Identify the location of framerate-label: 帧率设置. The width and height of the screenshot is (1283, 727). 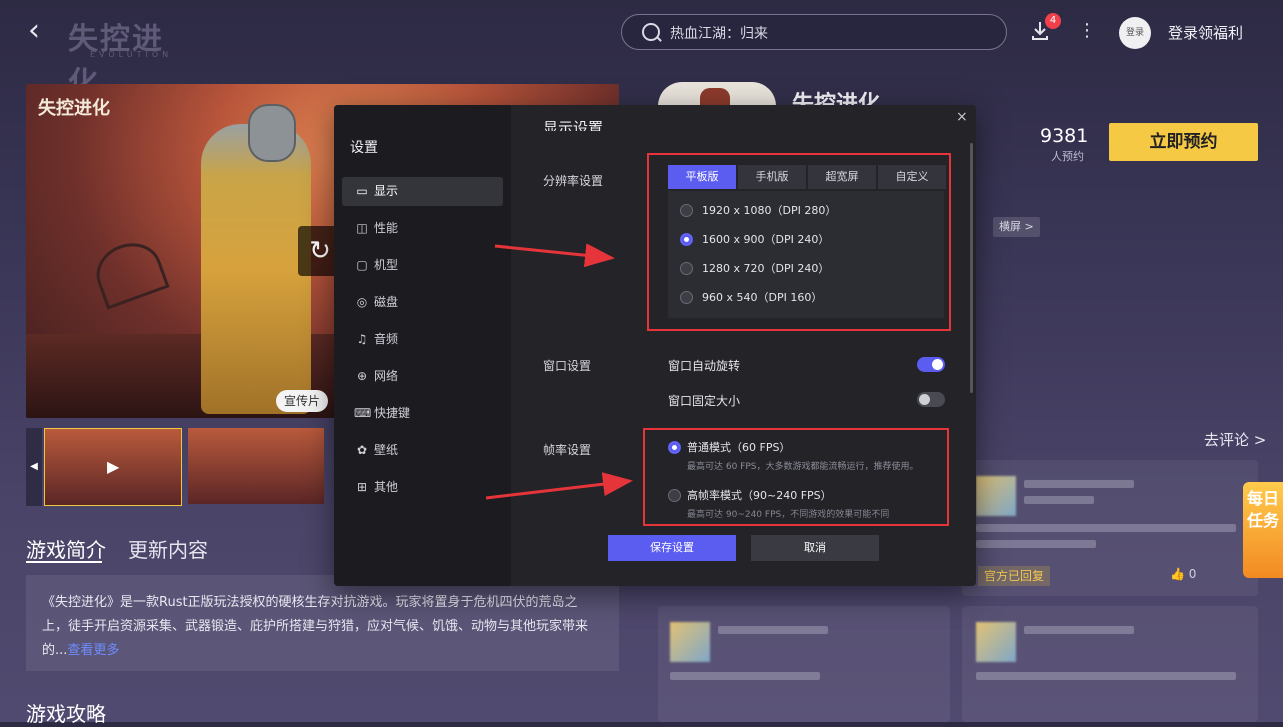
(567, 450).